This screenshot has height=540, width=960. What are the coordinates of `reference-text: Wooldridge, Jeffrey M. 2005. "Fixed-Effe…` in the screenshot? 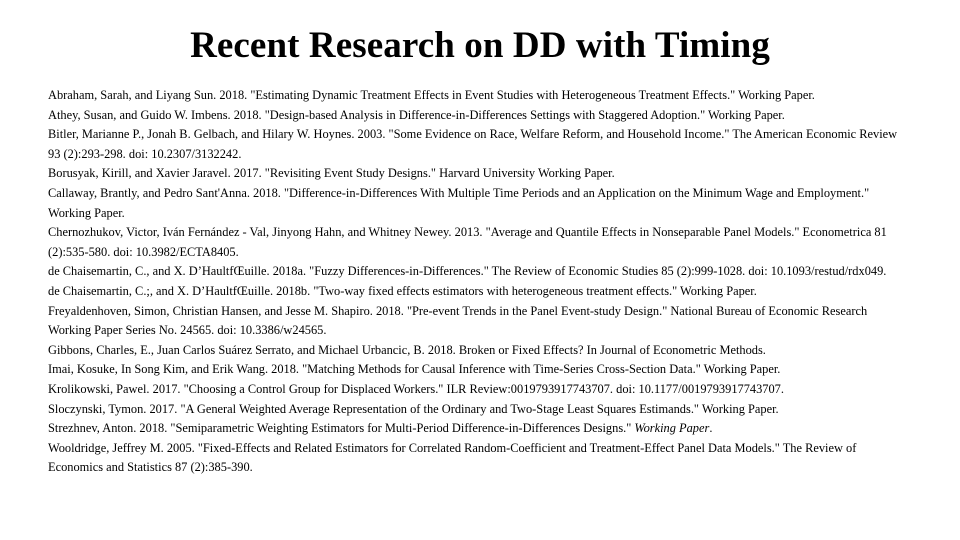 It's located at (452, 457).